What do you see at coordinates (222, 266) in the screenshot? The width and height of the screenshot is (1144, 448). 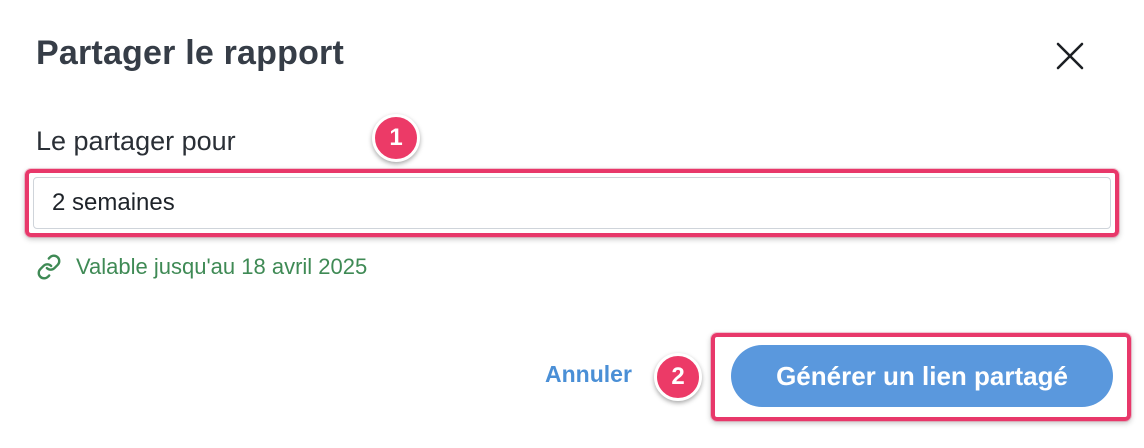 I see `validity-text: Valable jusqu'au 18 avril 2025` at bounding box center [222, 266].